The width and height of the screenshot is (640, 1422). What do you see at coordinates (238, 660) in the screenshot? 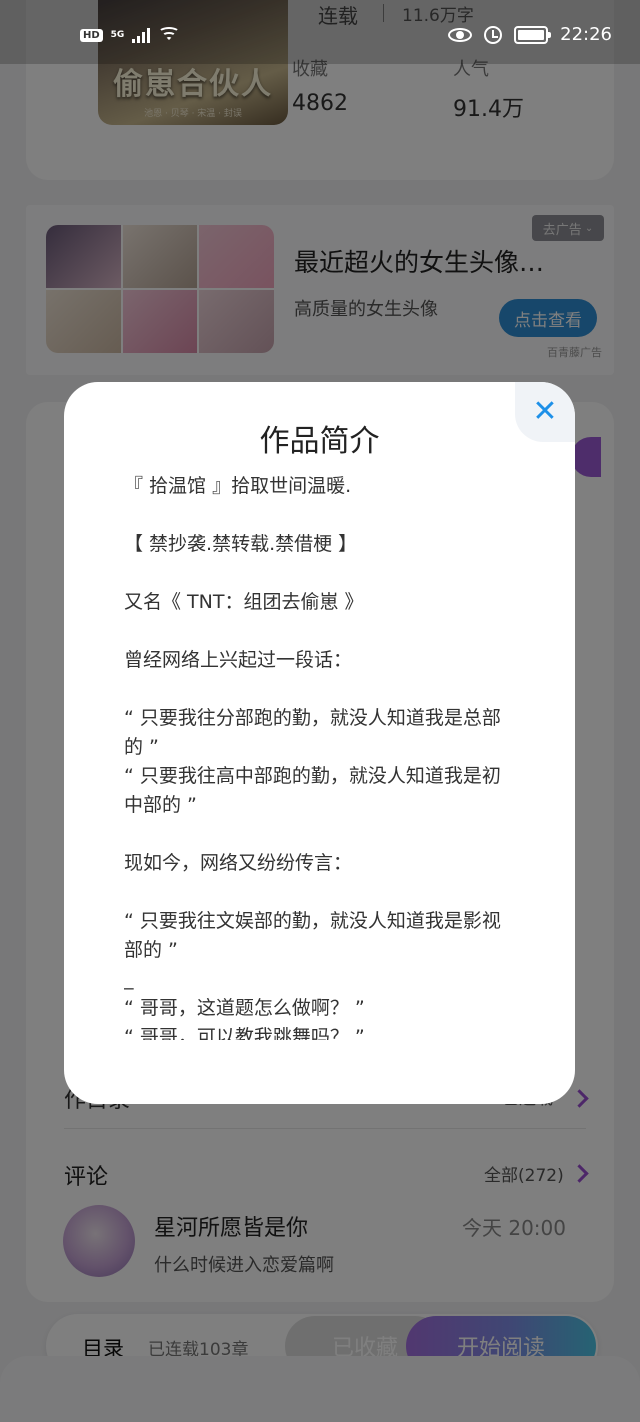
I see `synopsis-paragraph: 曾经网络上兴起过一段话：` at bounding box center [238, 660].